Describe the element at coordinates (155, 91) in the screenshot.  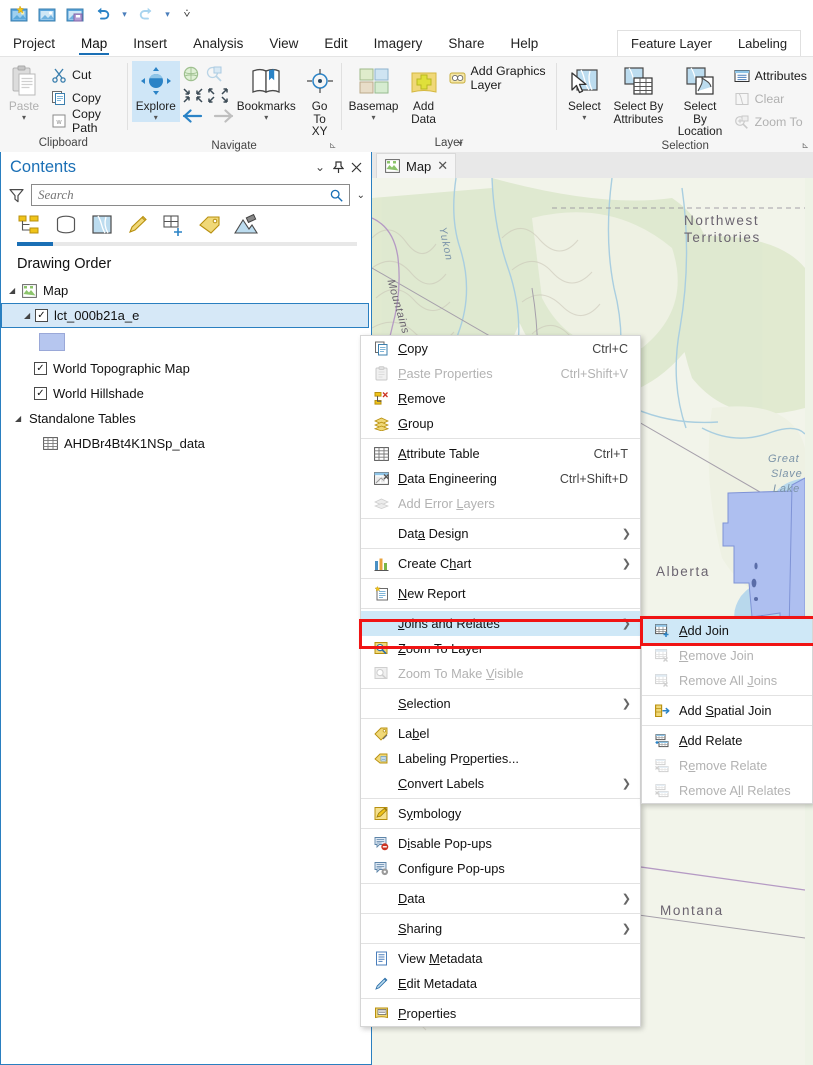
I see `explore-button: Explore ▾` at that location.